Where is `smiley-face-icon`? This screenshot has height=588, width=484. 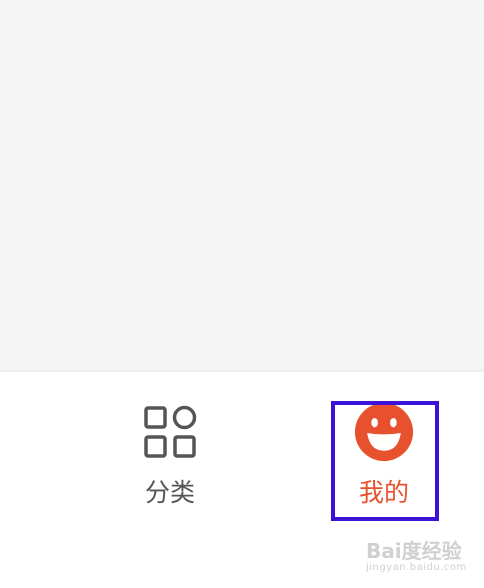
smiley-face-icon is located at coordinates (384, 432).